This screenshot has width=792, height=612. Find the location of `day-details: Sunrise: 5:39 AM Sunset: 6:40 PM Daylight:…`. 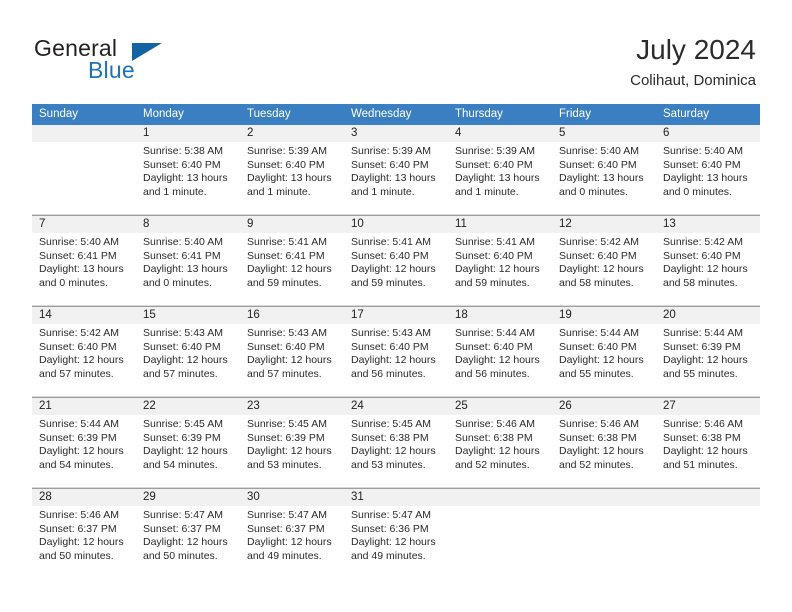

day-details: Sunrise: 5:39 AM Sunset: 6:40 PM Daylight:… is located at coordinates (292, 170).